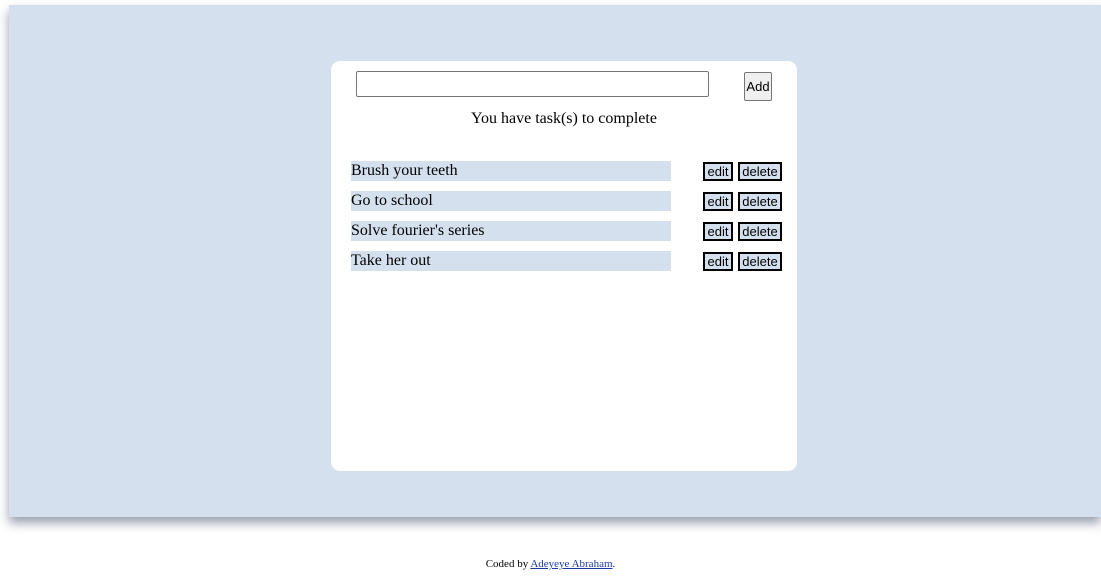 The height and width of the screenshot is (582, 1101). I want to click on task-item: Solve fourier's series edit delete, so click(571, 231).